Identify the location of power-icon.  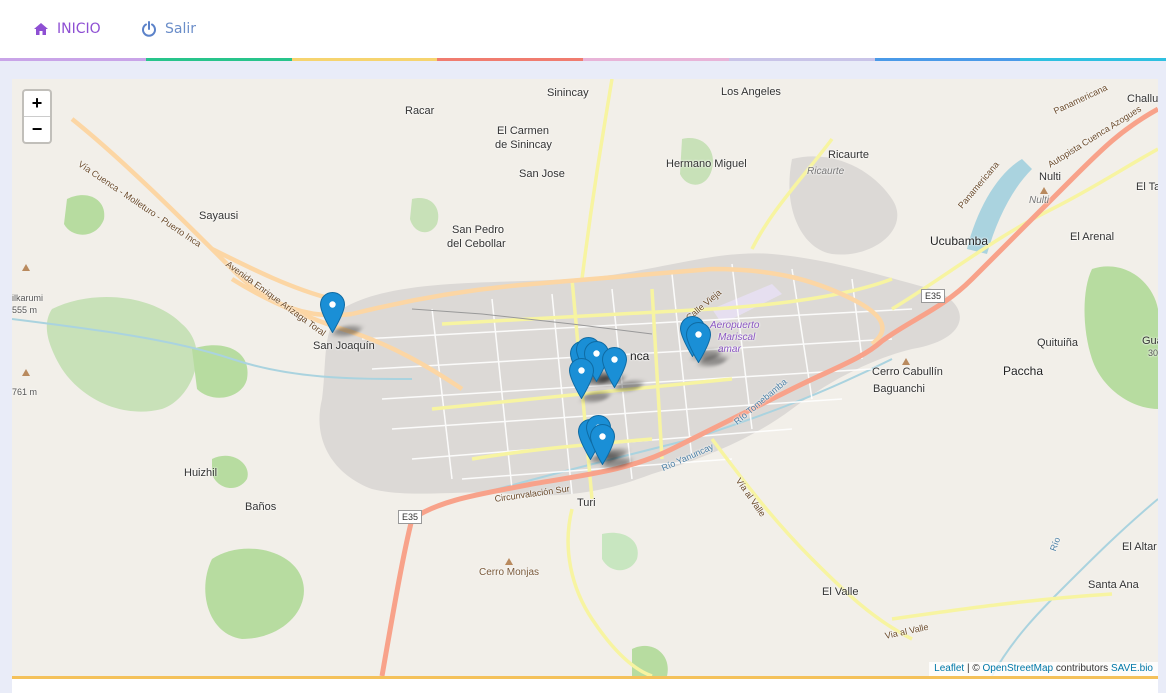
(149, 29).